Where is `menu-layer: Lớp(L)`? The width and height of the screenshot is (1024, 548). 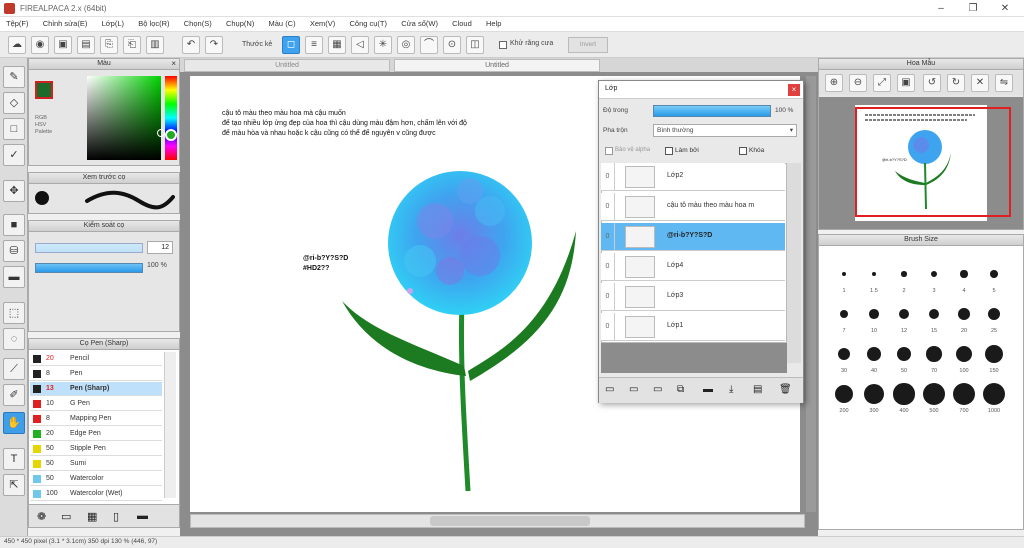 menu-layer: Lớp(L) is located at coordinates (113, 23).